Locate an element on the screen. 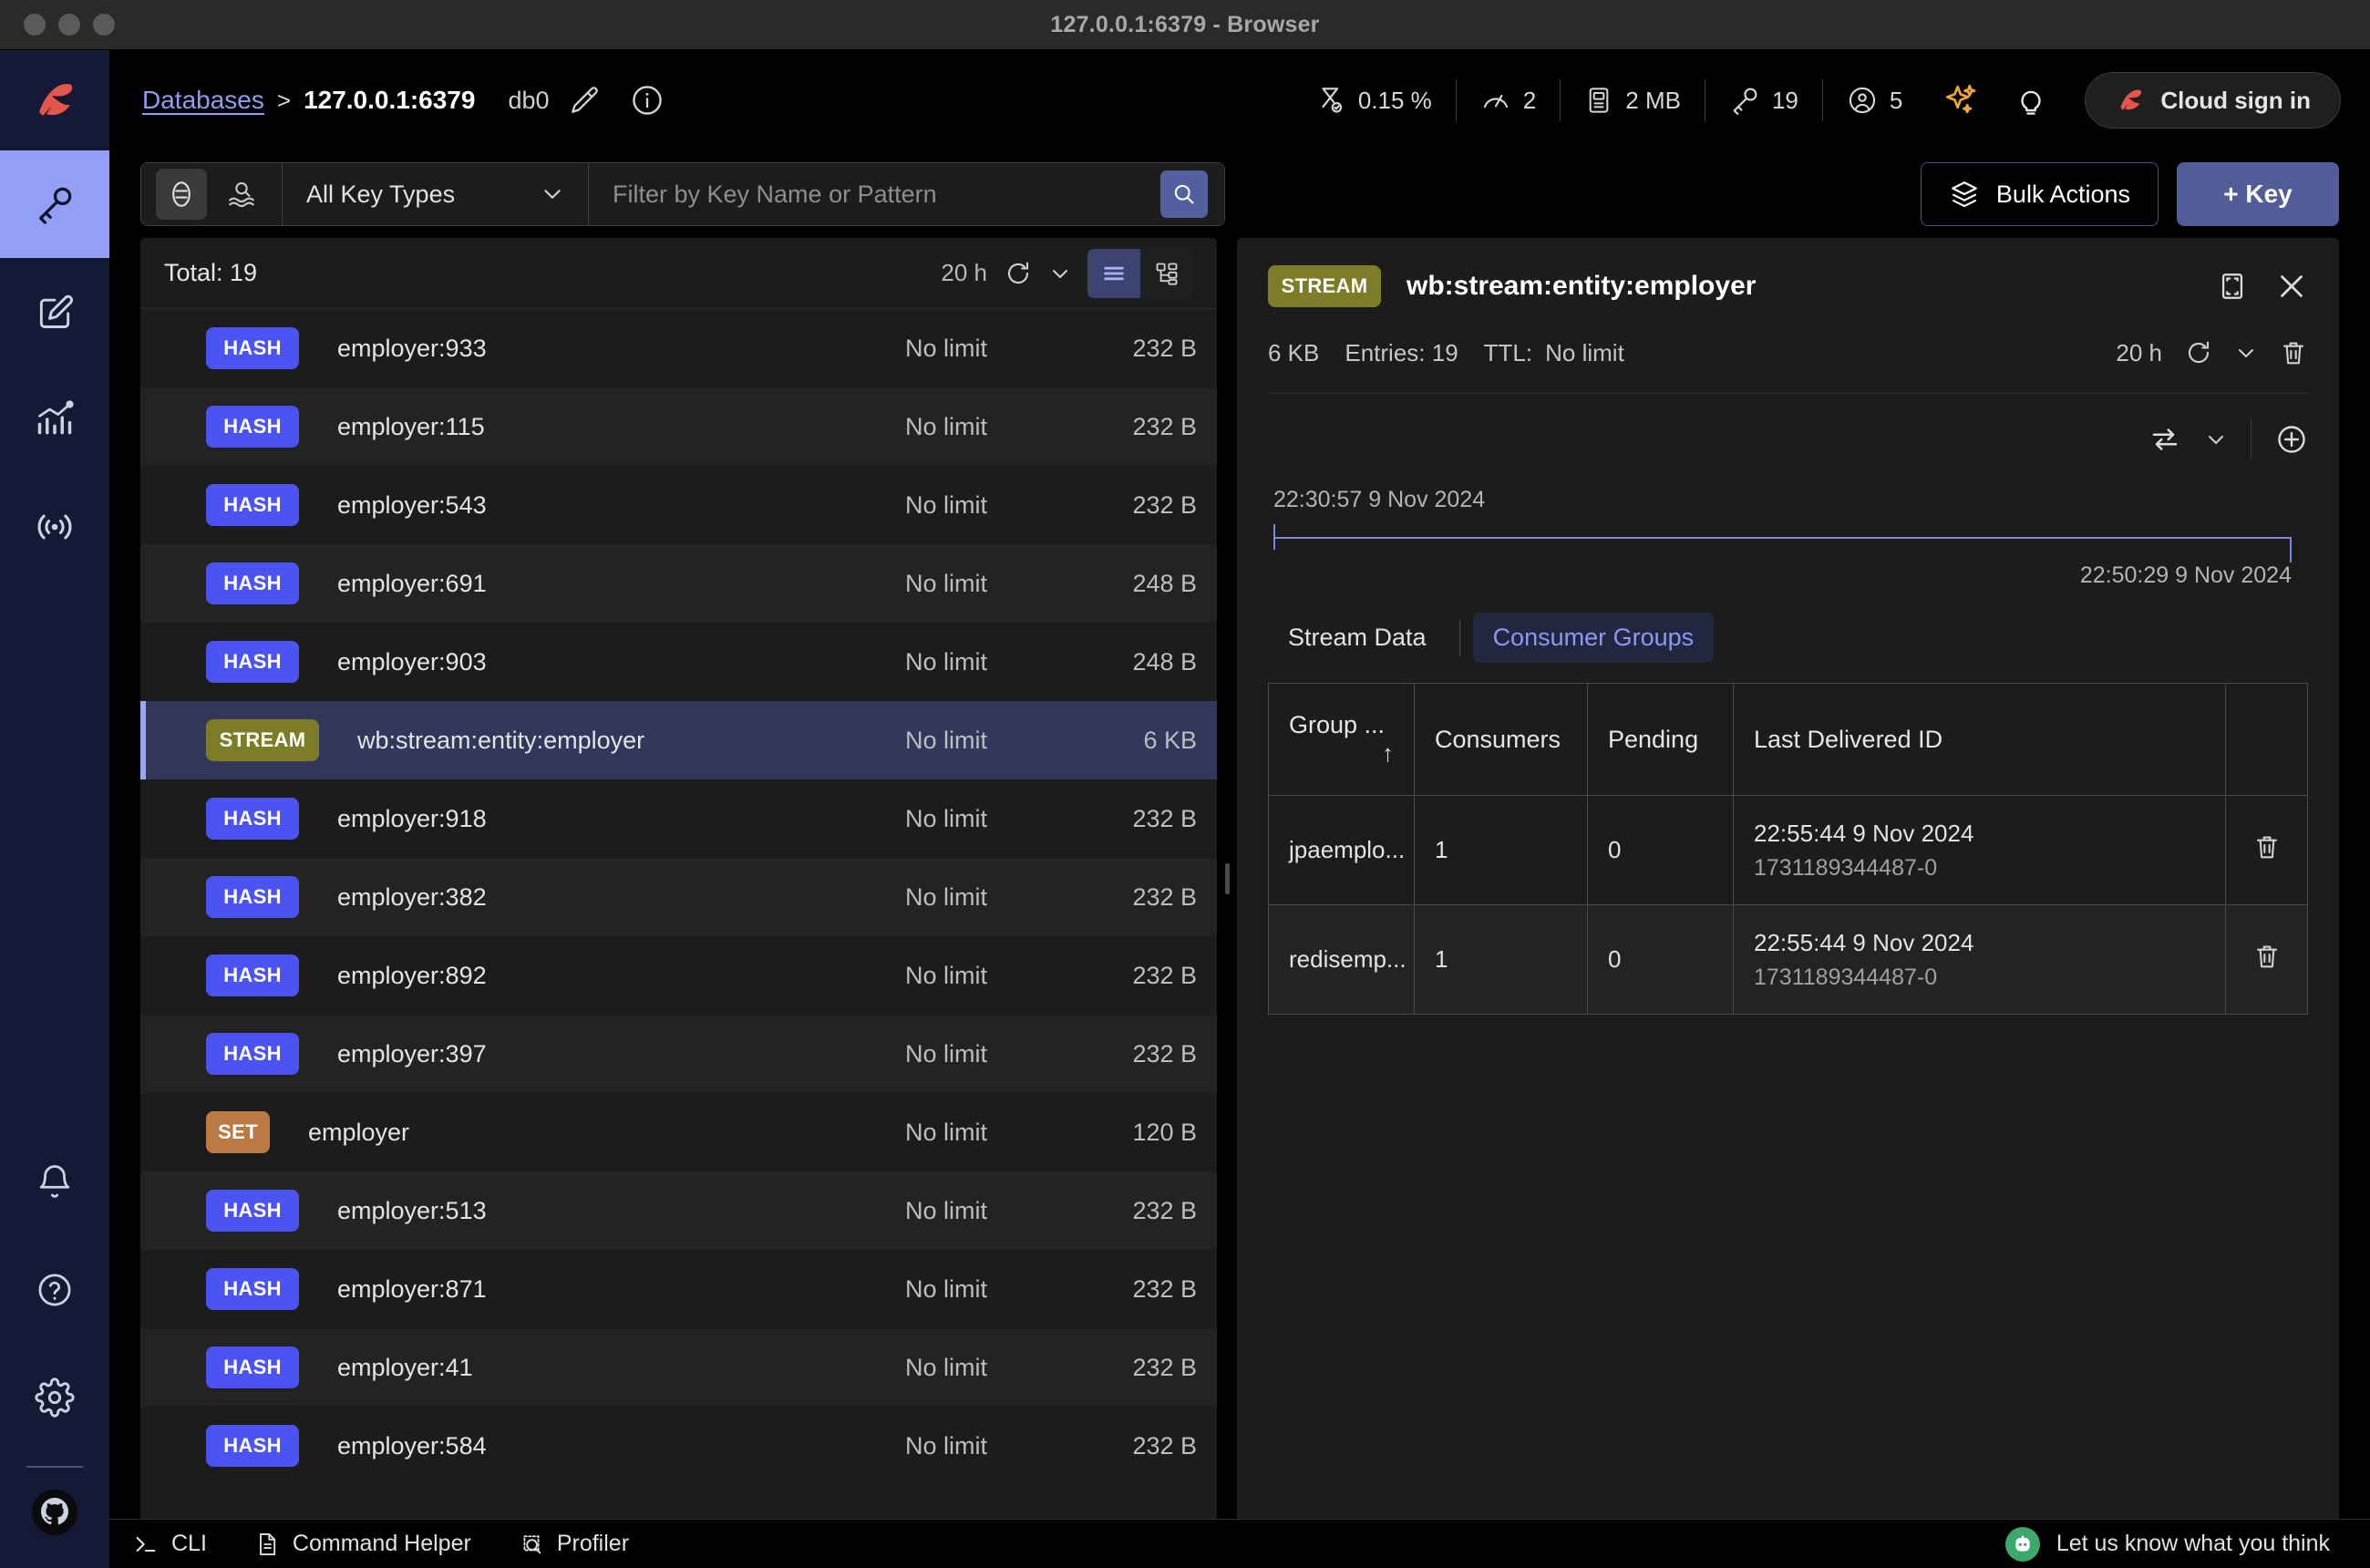 The image size is (2370, 1568). search-icon is located at coordinates (1184, 194).